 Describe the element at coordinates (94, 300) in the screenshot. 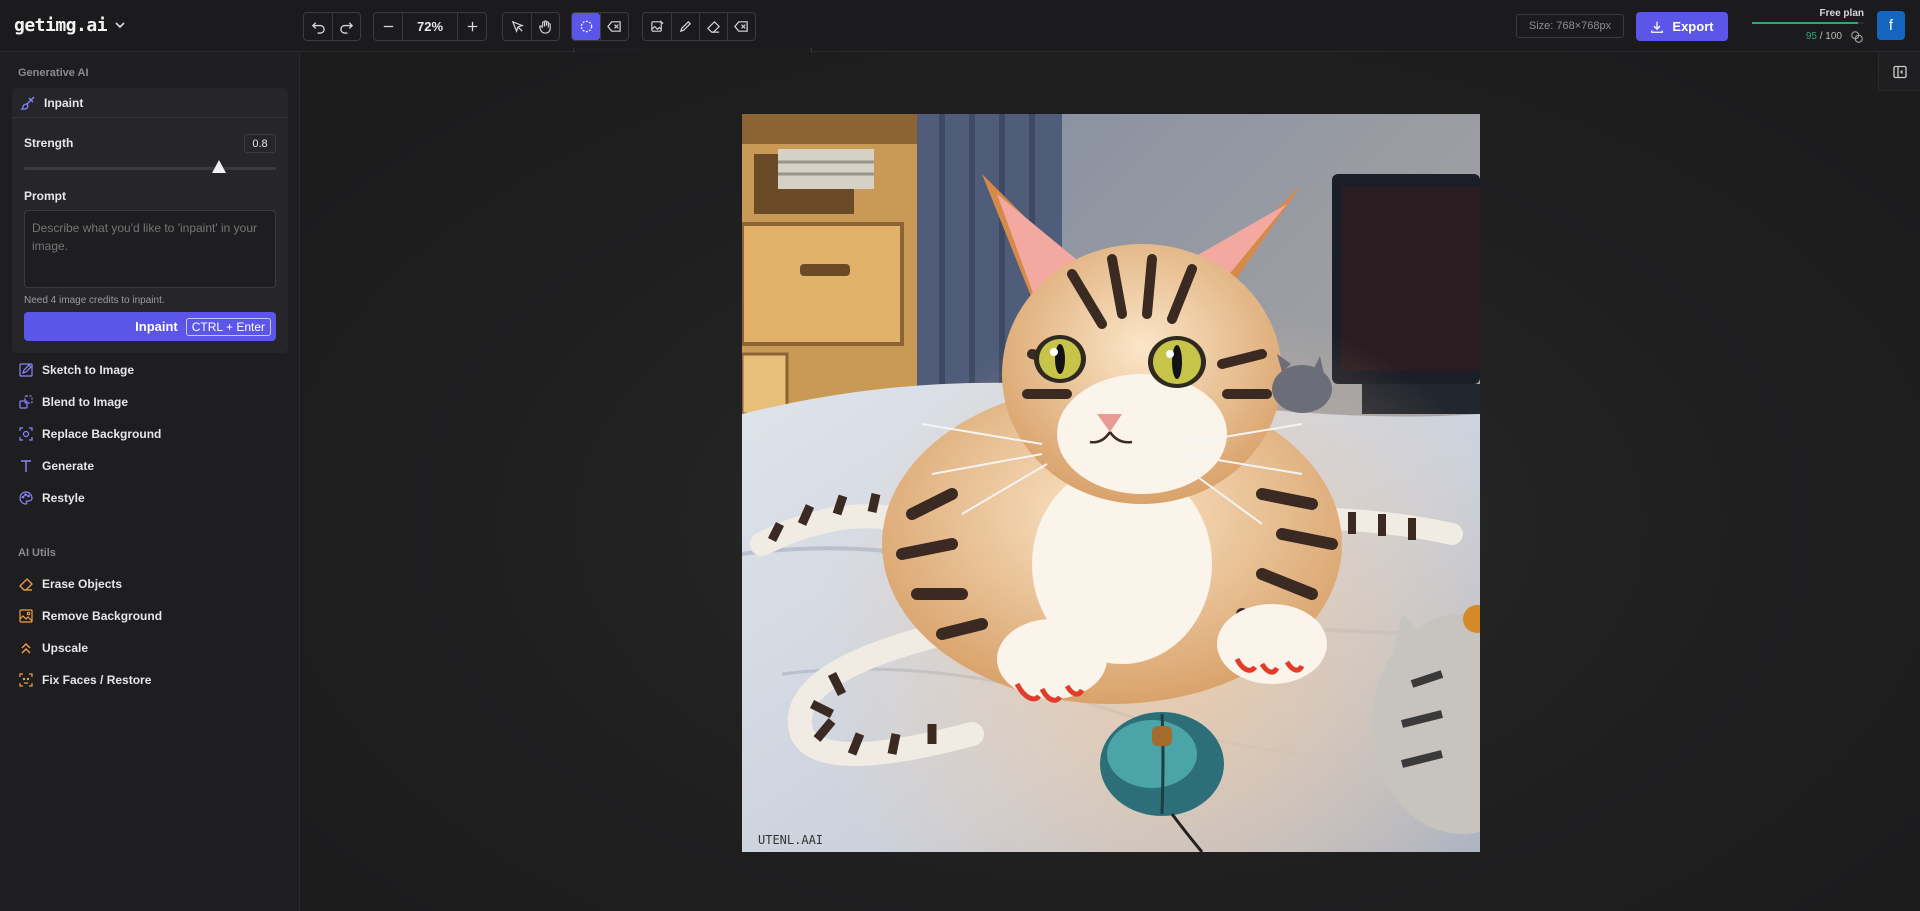

I see `credits-note: Need 4 image credits to inpaint.` at that location.